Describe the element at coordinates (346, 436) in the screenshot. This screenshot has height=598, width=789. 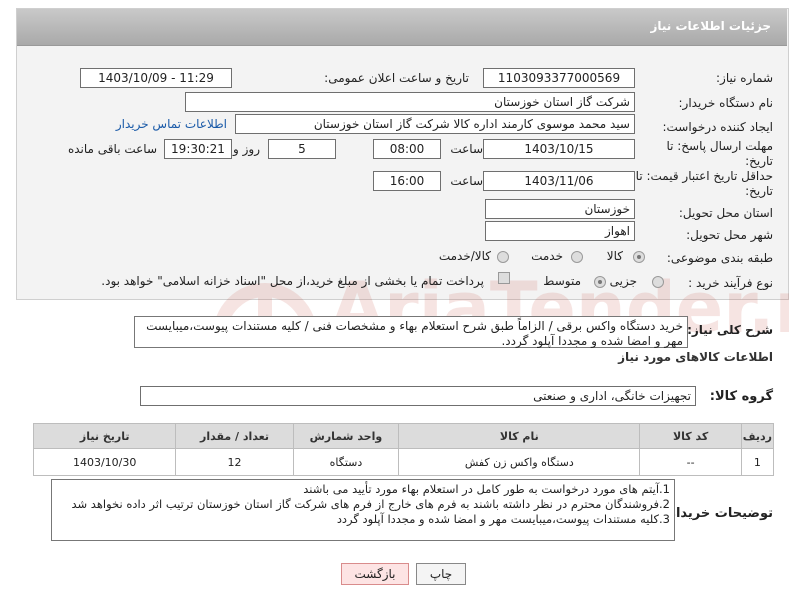
I see `col-header-unit: واحد شمارش` at that location.